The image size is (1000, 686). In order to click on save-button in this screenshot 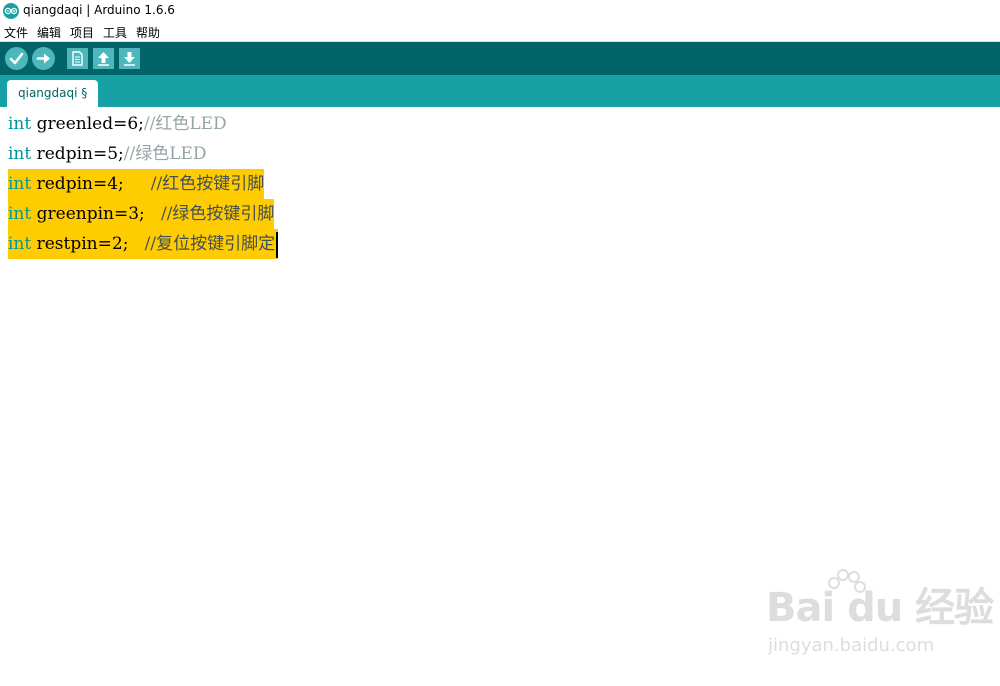, I will do `click(129, 58)`.